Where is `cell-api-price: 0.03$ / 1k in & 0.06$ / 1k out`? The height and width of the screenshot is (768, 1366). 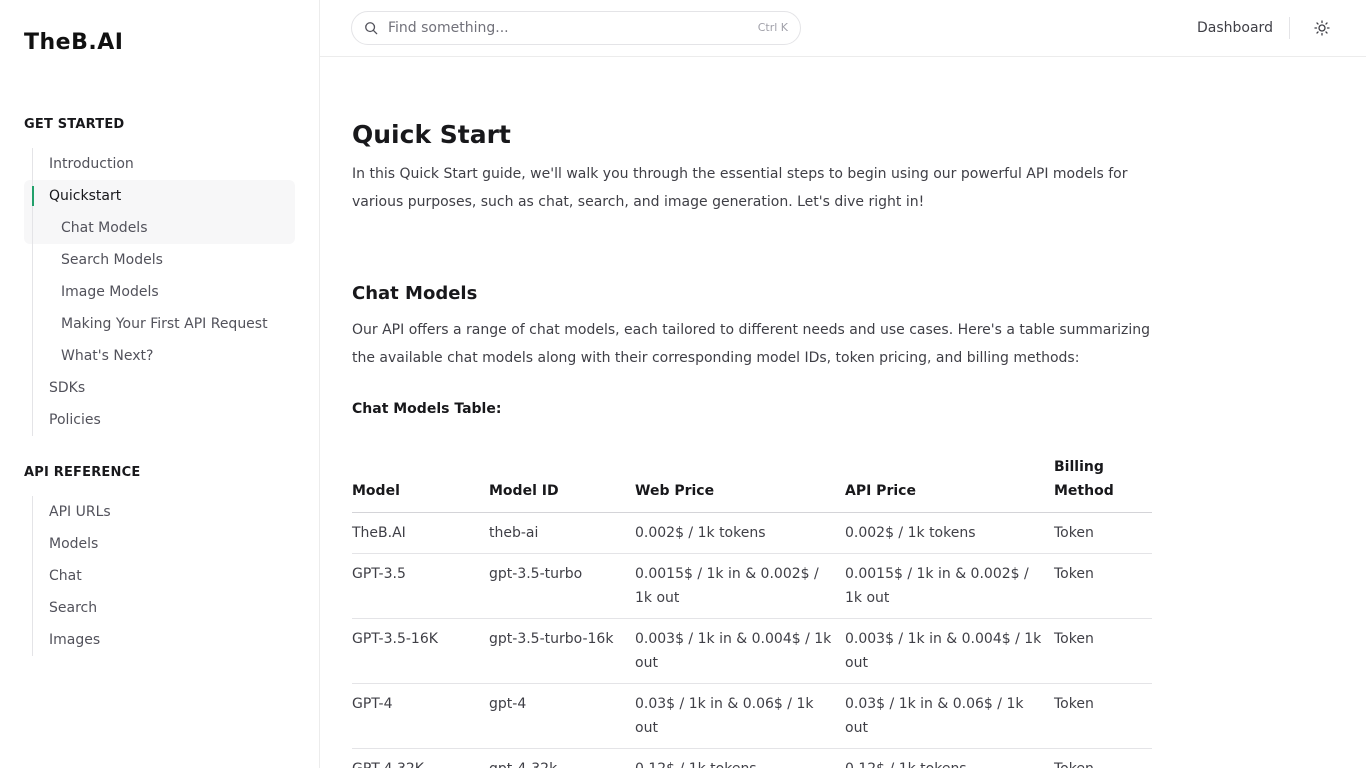 cell-api-price: 0.03$ / 1k in & 0.06$ / 1k out is located at coordinates (949, 716).